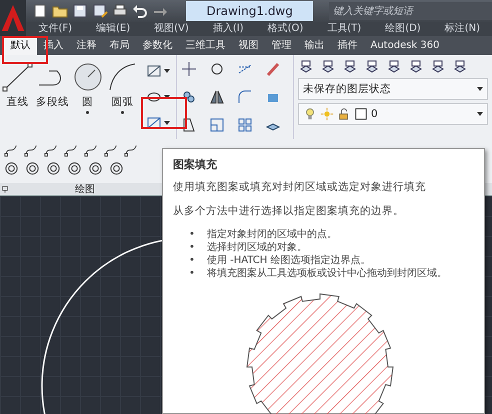  Describe the element at coordinates (271, 234) in the screenshot. I see `tooltip-bullet: 指定对象封闭的区域中的点。` at that location.